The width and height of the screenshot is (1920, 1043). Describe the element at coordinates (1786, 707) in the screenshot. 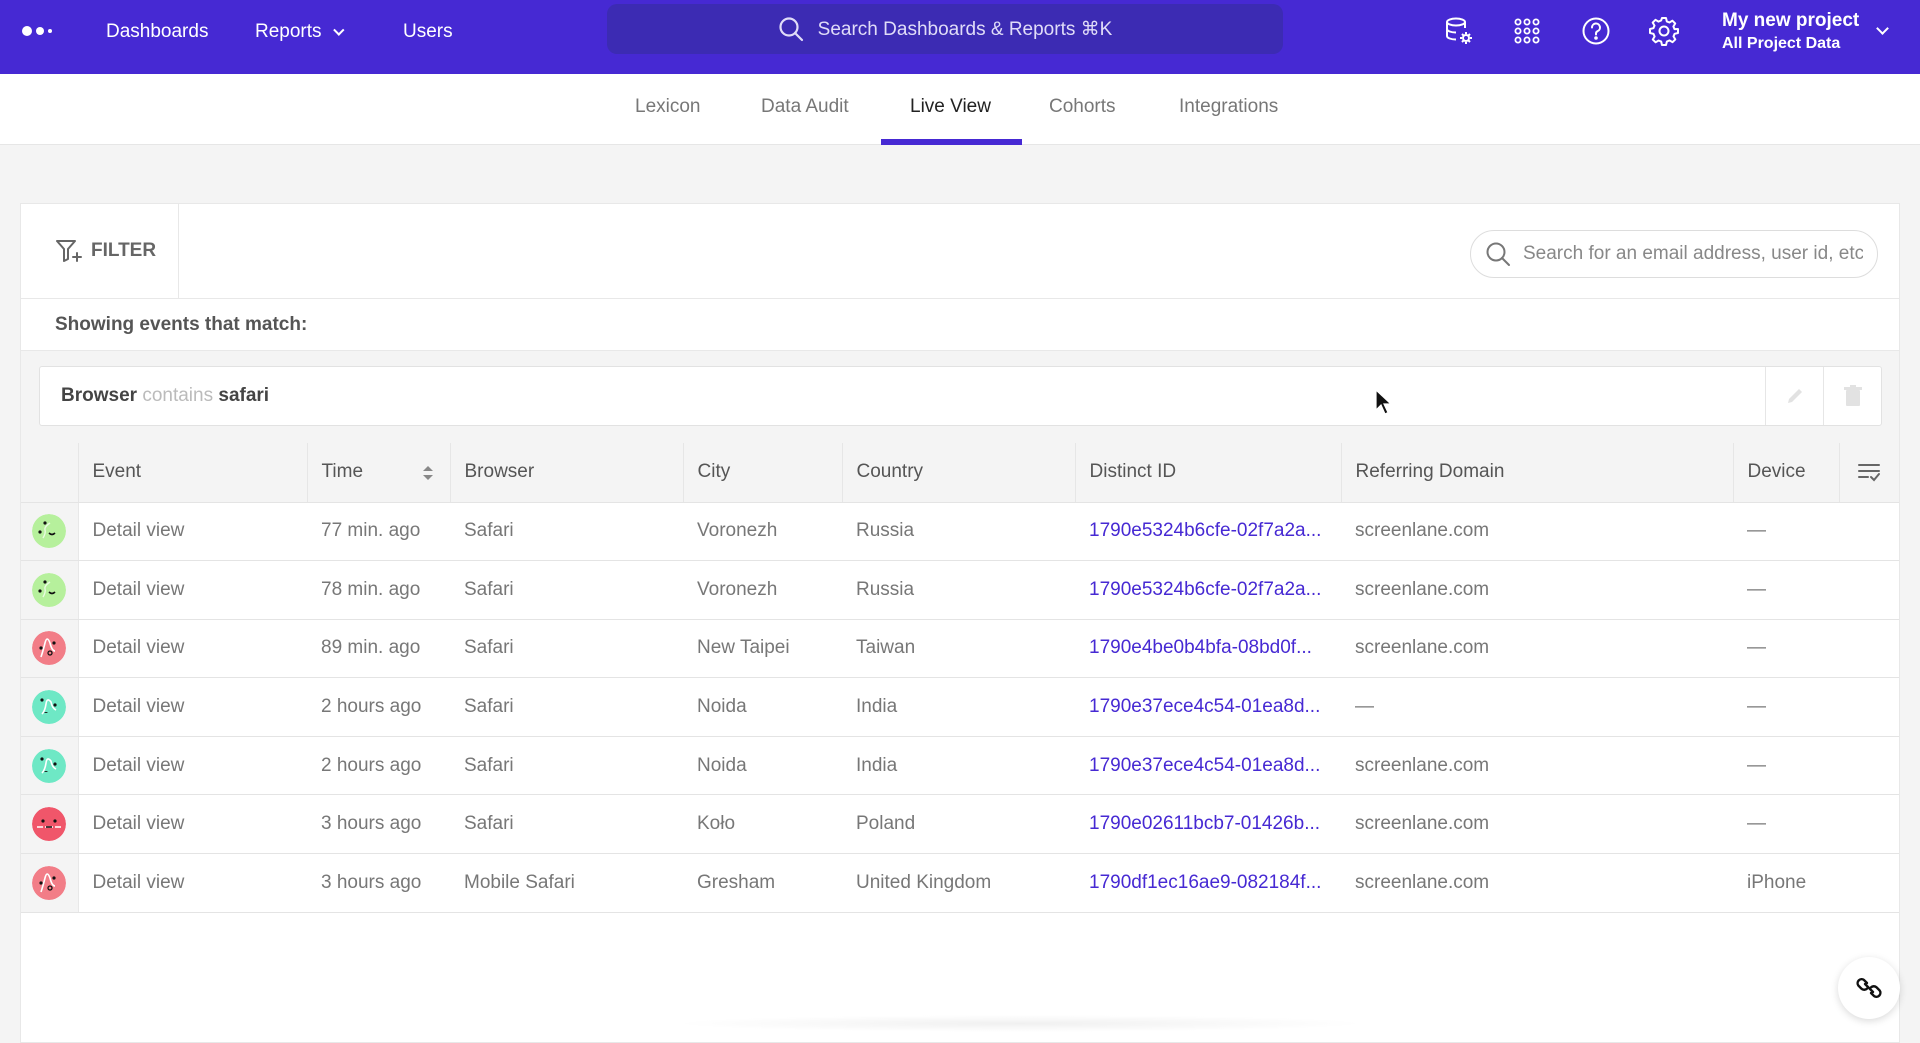

I see `cell-device: —` at that location.